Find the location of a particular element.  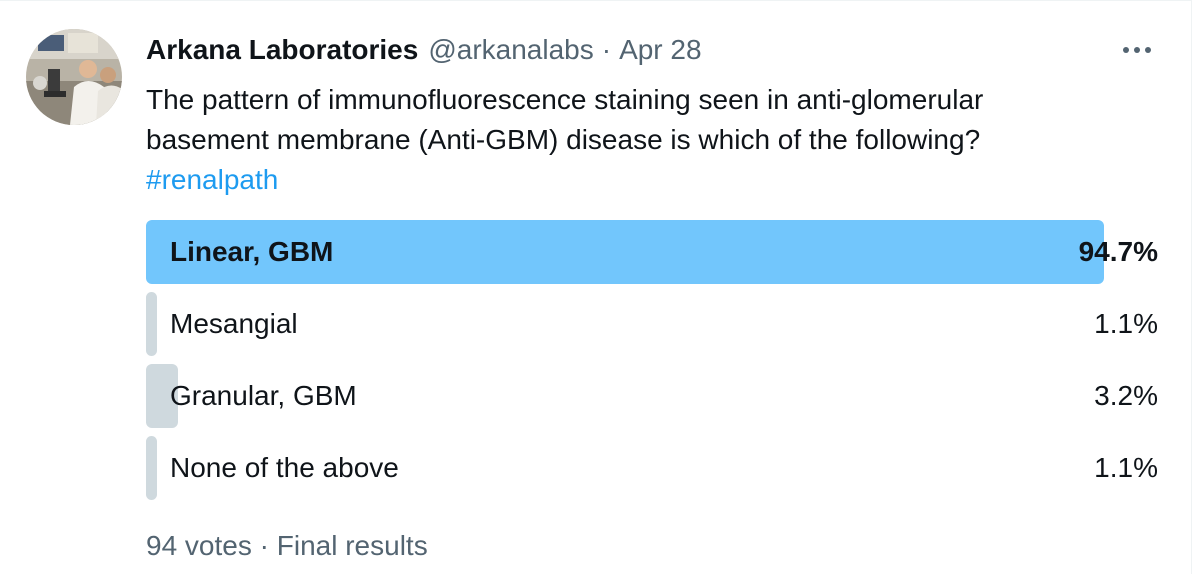

poll-option-percent: 94.7% is located at coordinates (1118, 251).